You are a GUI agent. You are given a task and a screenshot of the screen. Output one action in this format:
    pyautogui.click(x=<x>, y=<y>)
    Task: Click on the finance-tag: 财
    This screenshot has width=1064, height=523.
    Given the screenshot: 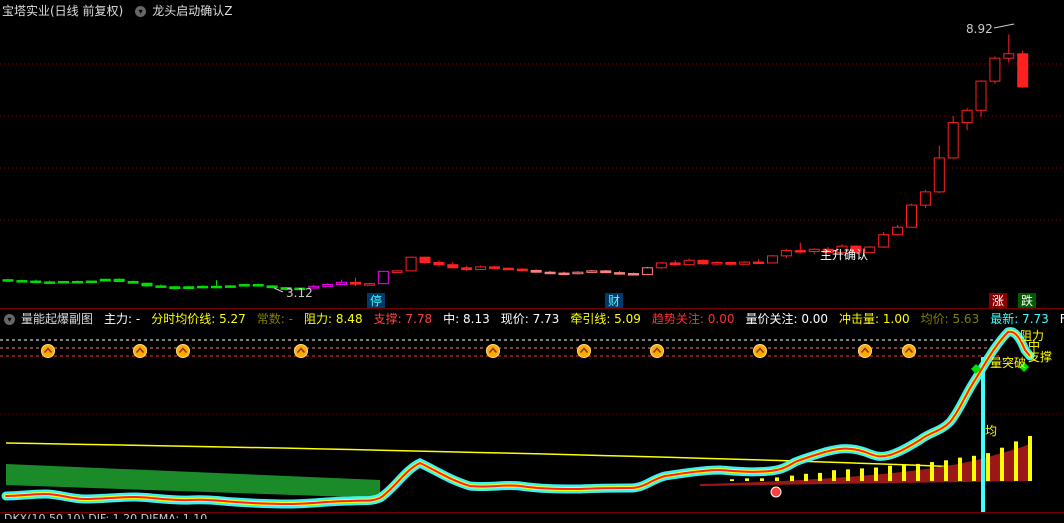 What is the action you would take?
    pyautogui.click(x=614, y=301)
    